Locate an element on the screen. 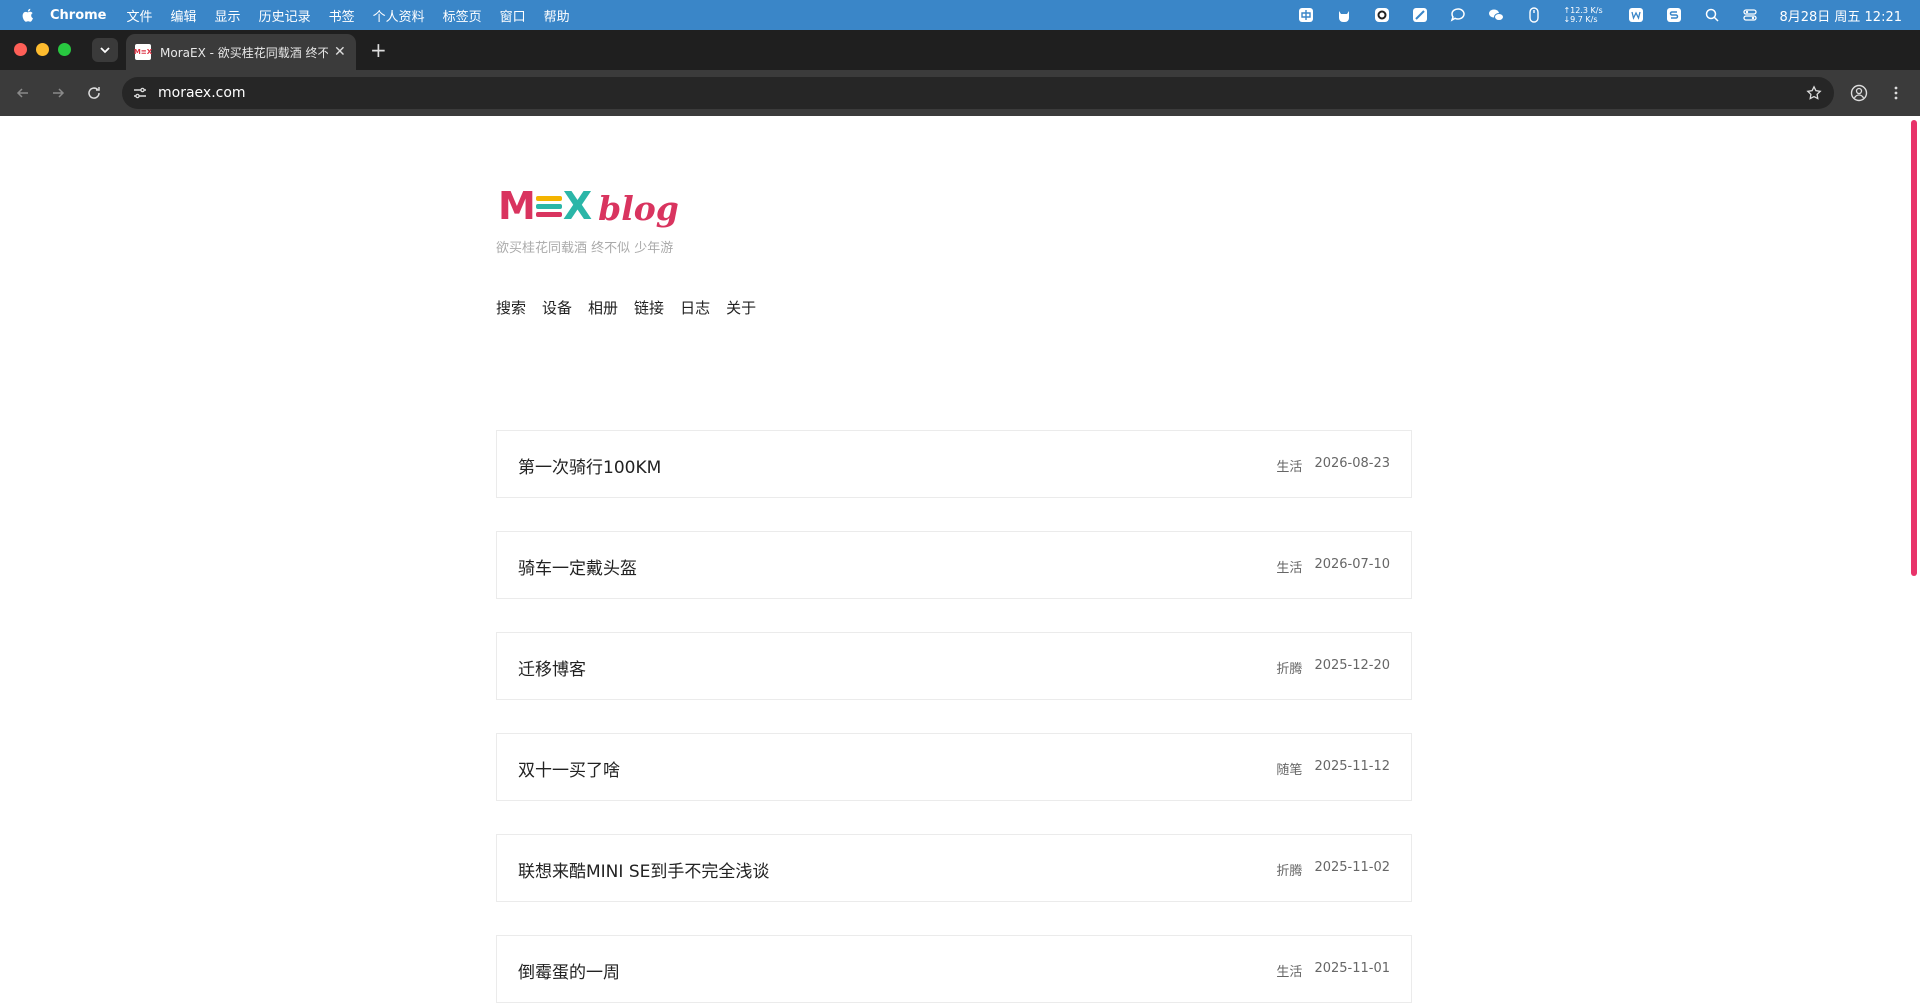 This screenshot has height=1003, width=1920. post-meta: 生活 2026-08-23 is located at coordinates (1333, 465).